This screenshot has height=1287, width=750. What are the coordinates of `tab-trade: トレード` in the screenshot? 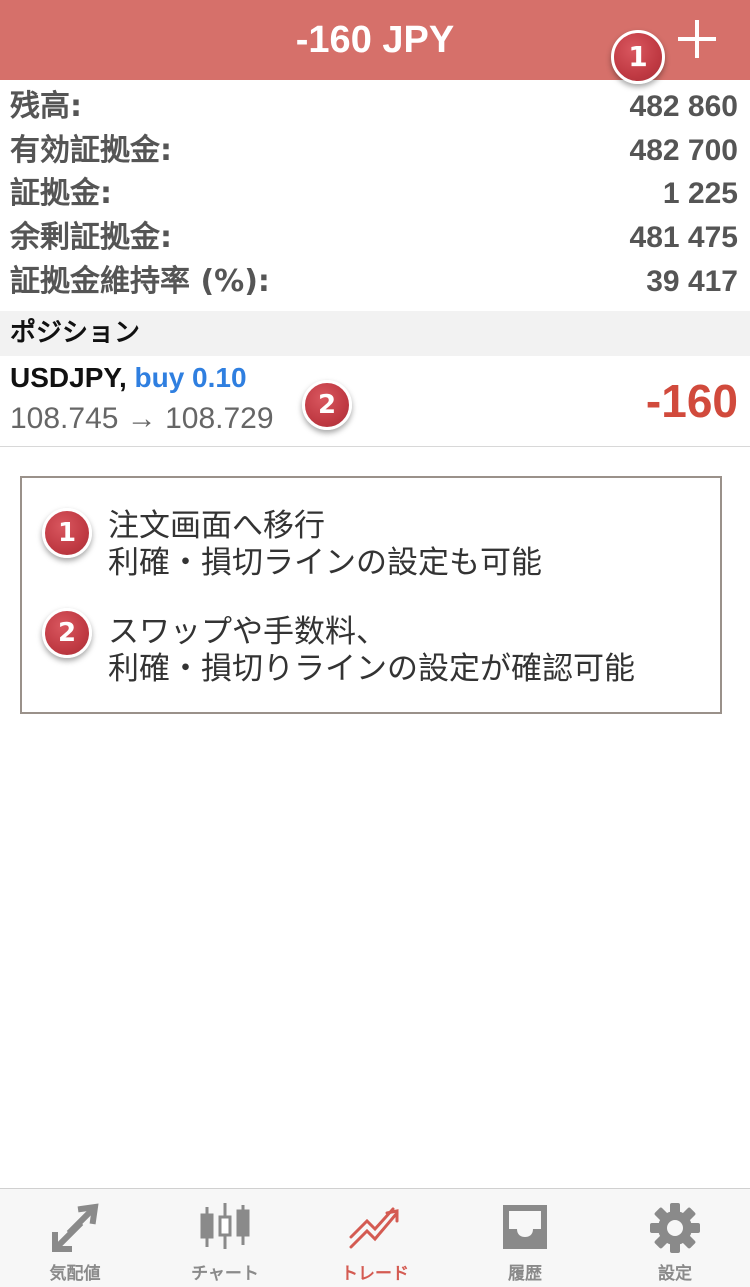 It's located at (375, 1238).